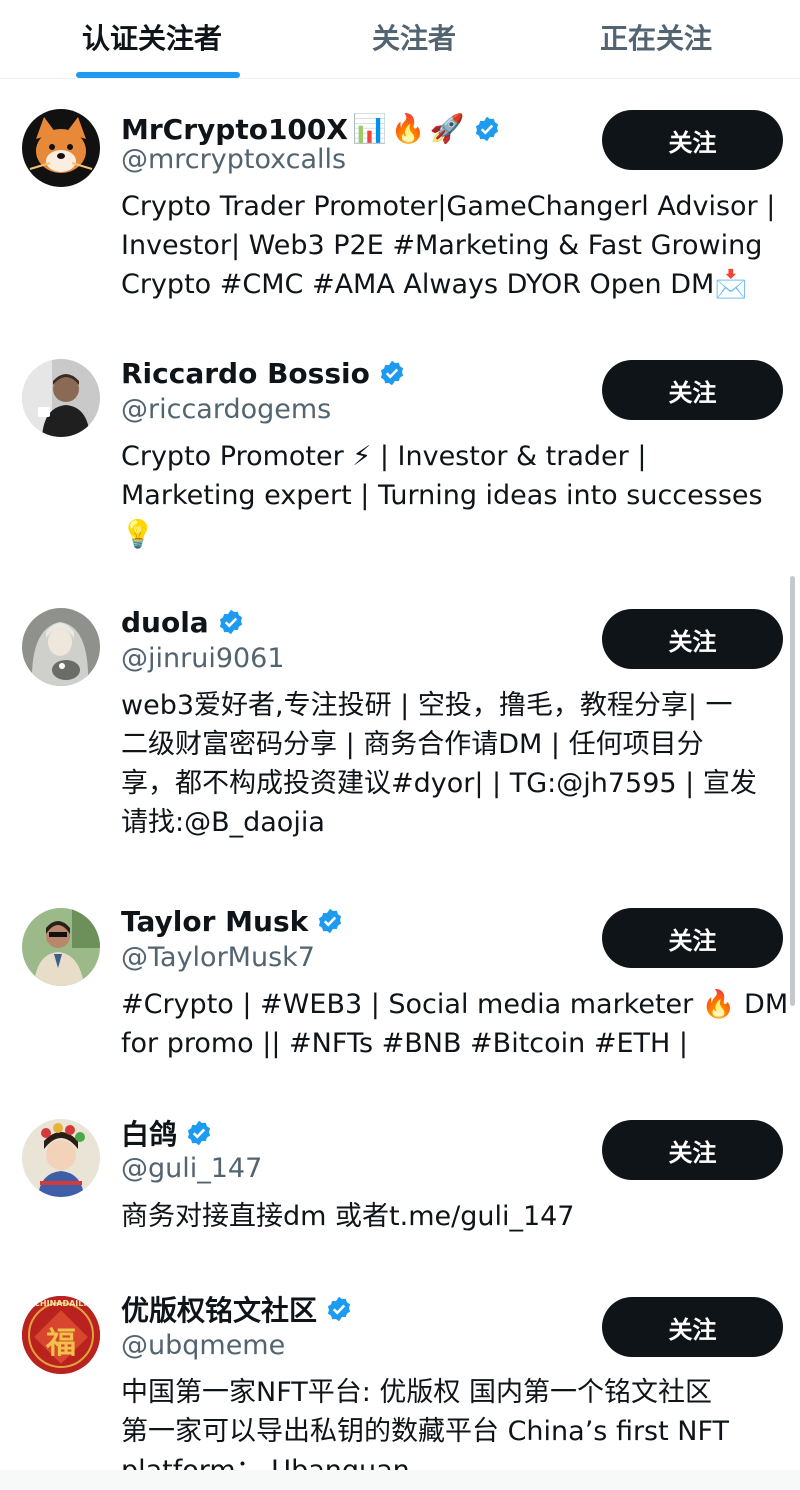 The image size is (800, 1490). Describe the element at coordinates (792, 791) in the screenshot. I see `scrollbar` at that location.